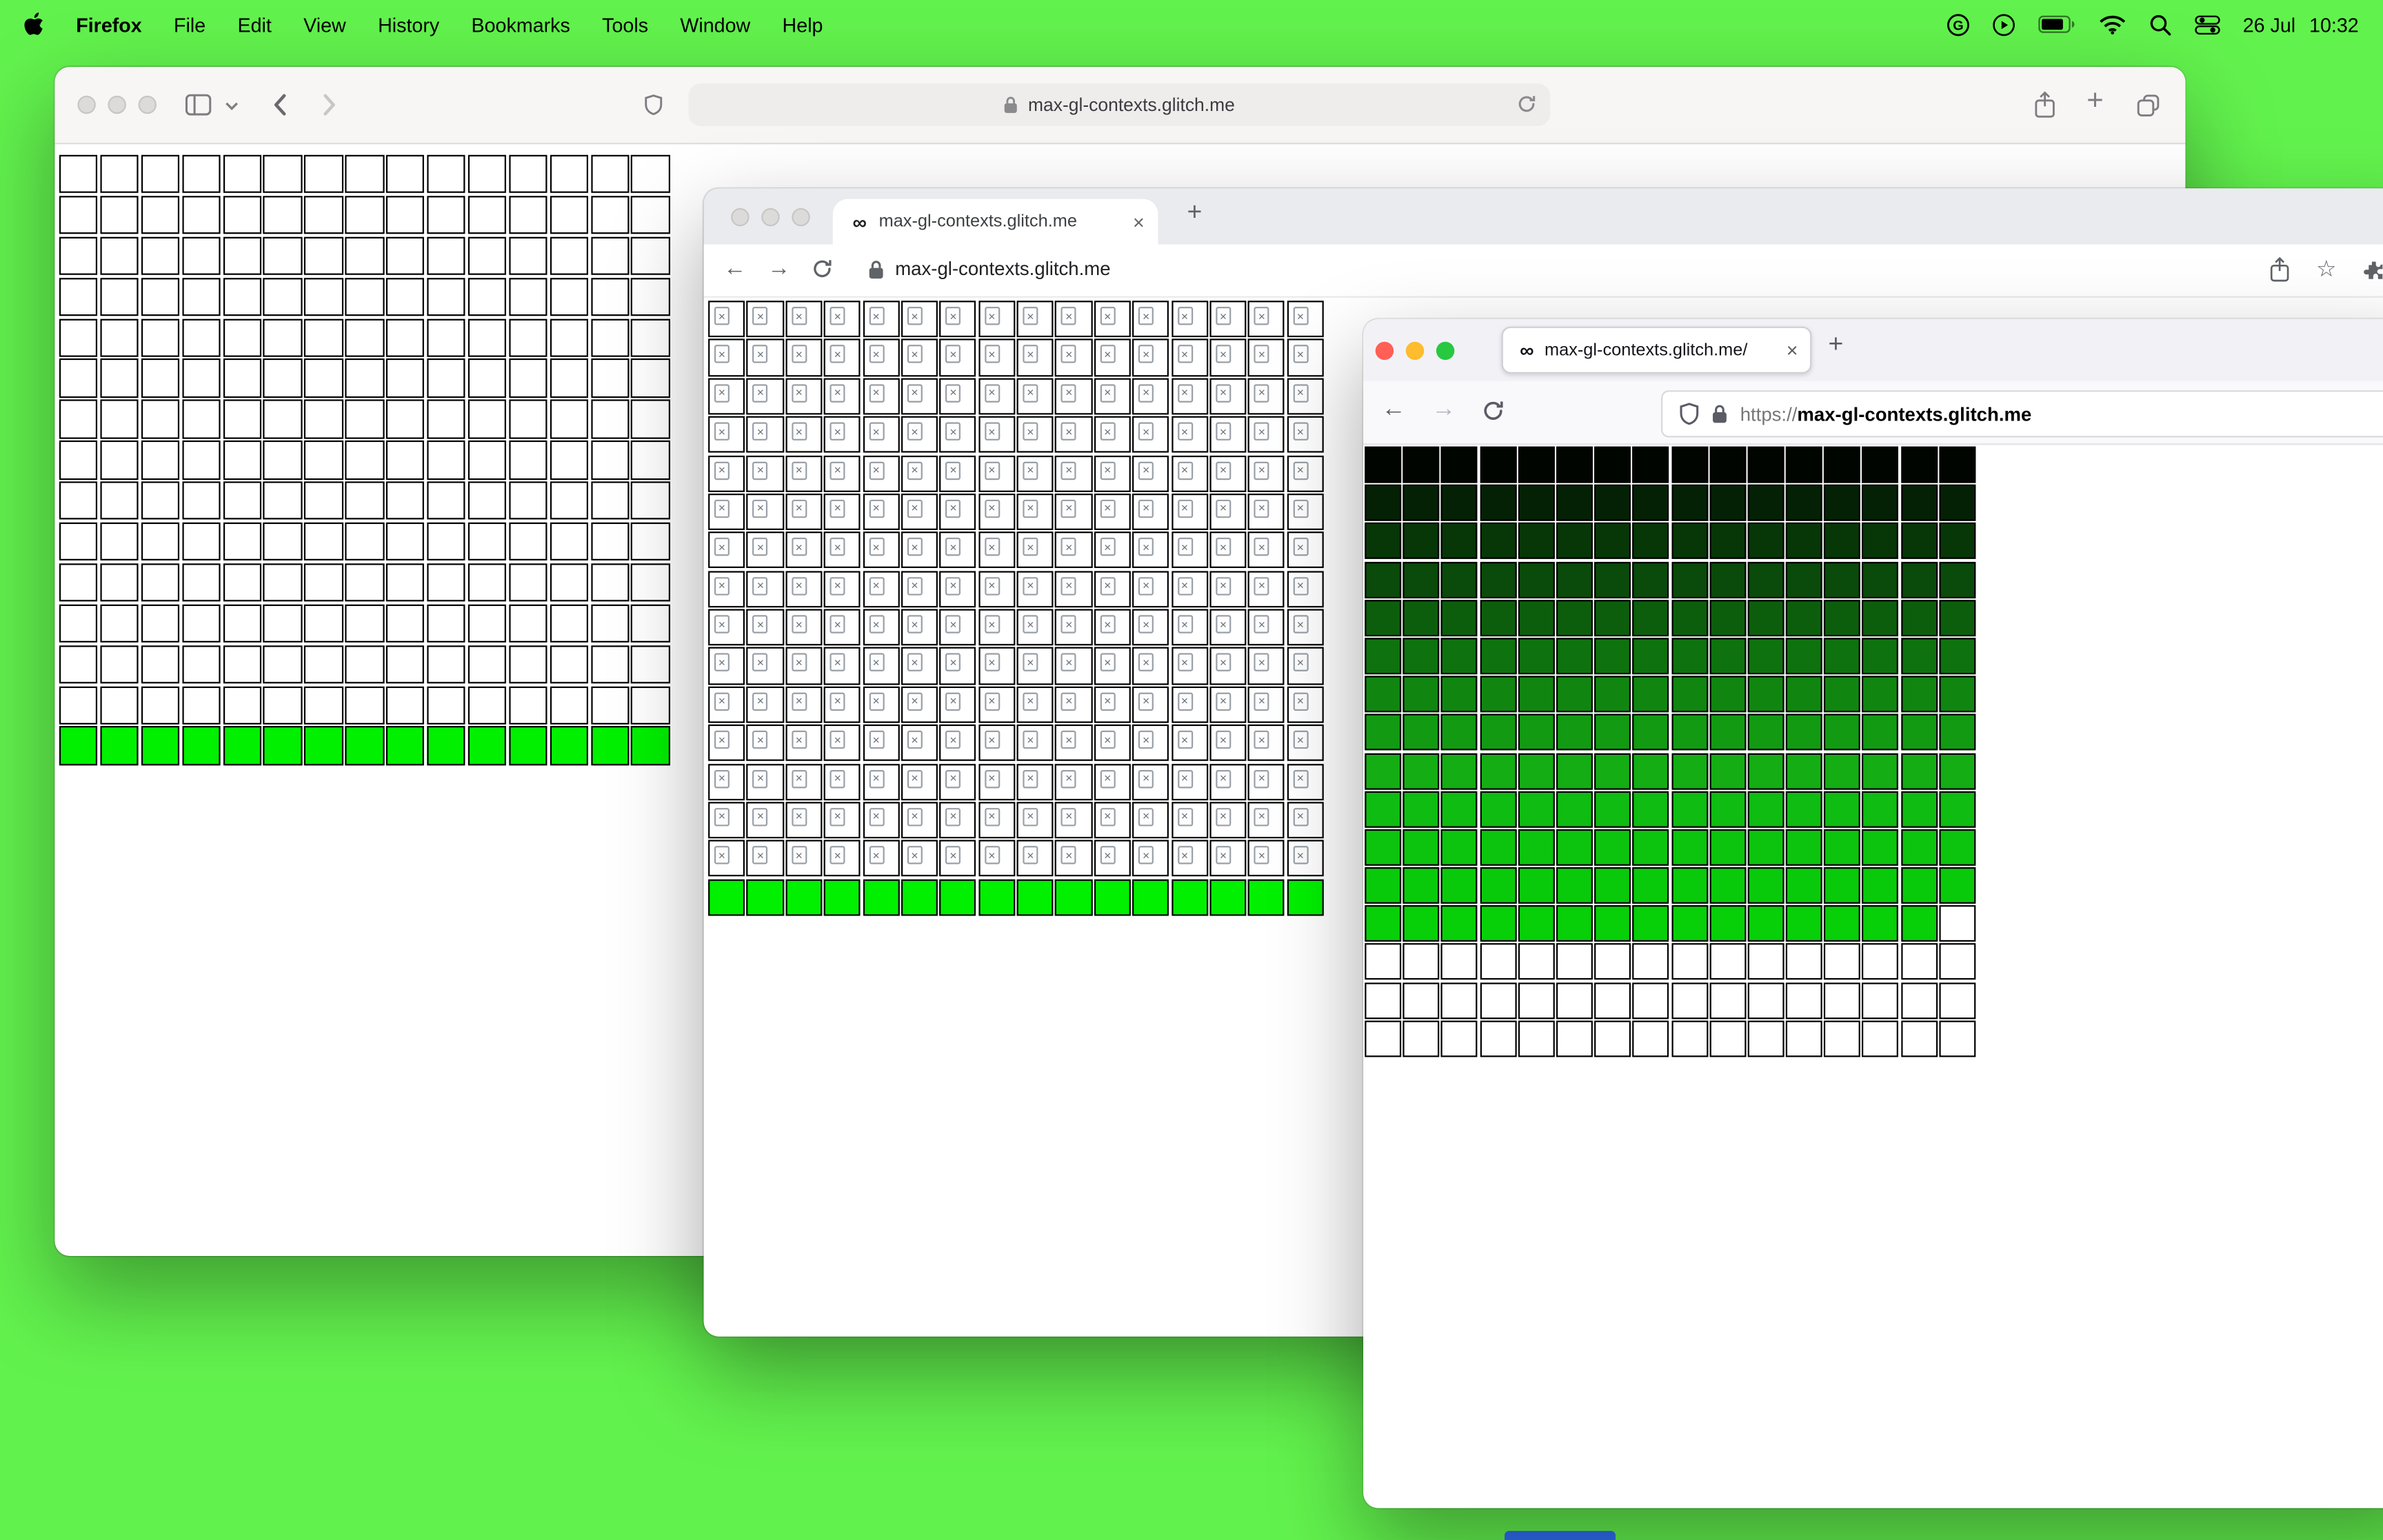 The height and width of the screenshot is (1540, 2383). Describe the element at coordinates (1690, 414) in the screenshot. I see `tracking-shield-icon` at that location.